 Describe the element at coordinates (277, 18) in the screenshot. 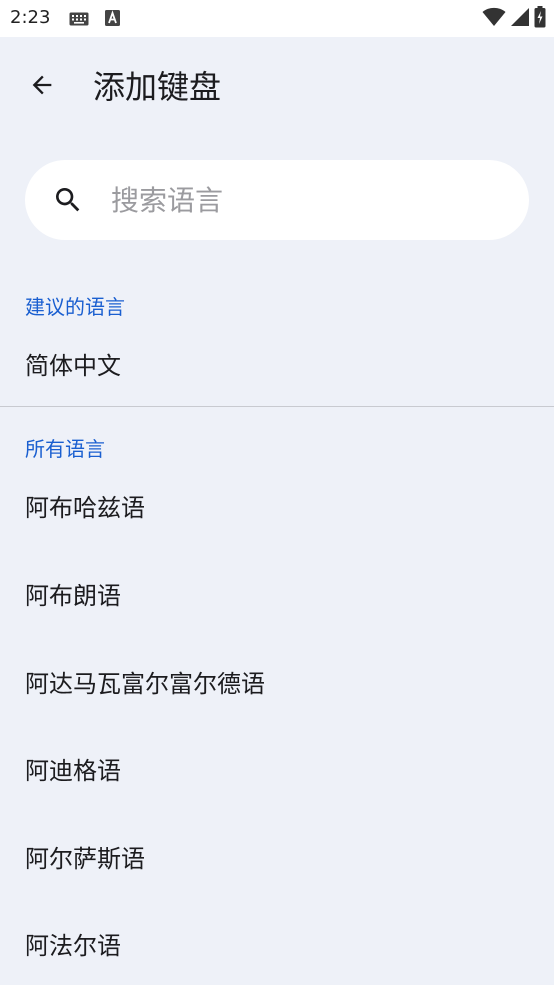

I see `status-bar: 2:23` at that location.